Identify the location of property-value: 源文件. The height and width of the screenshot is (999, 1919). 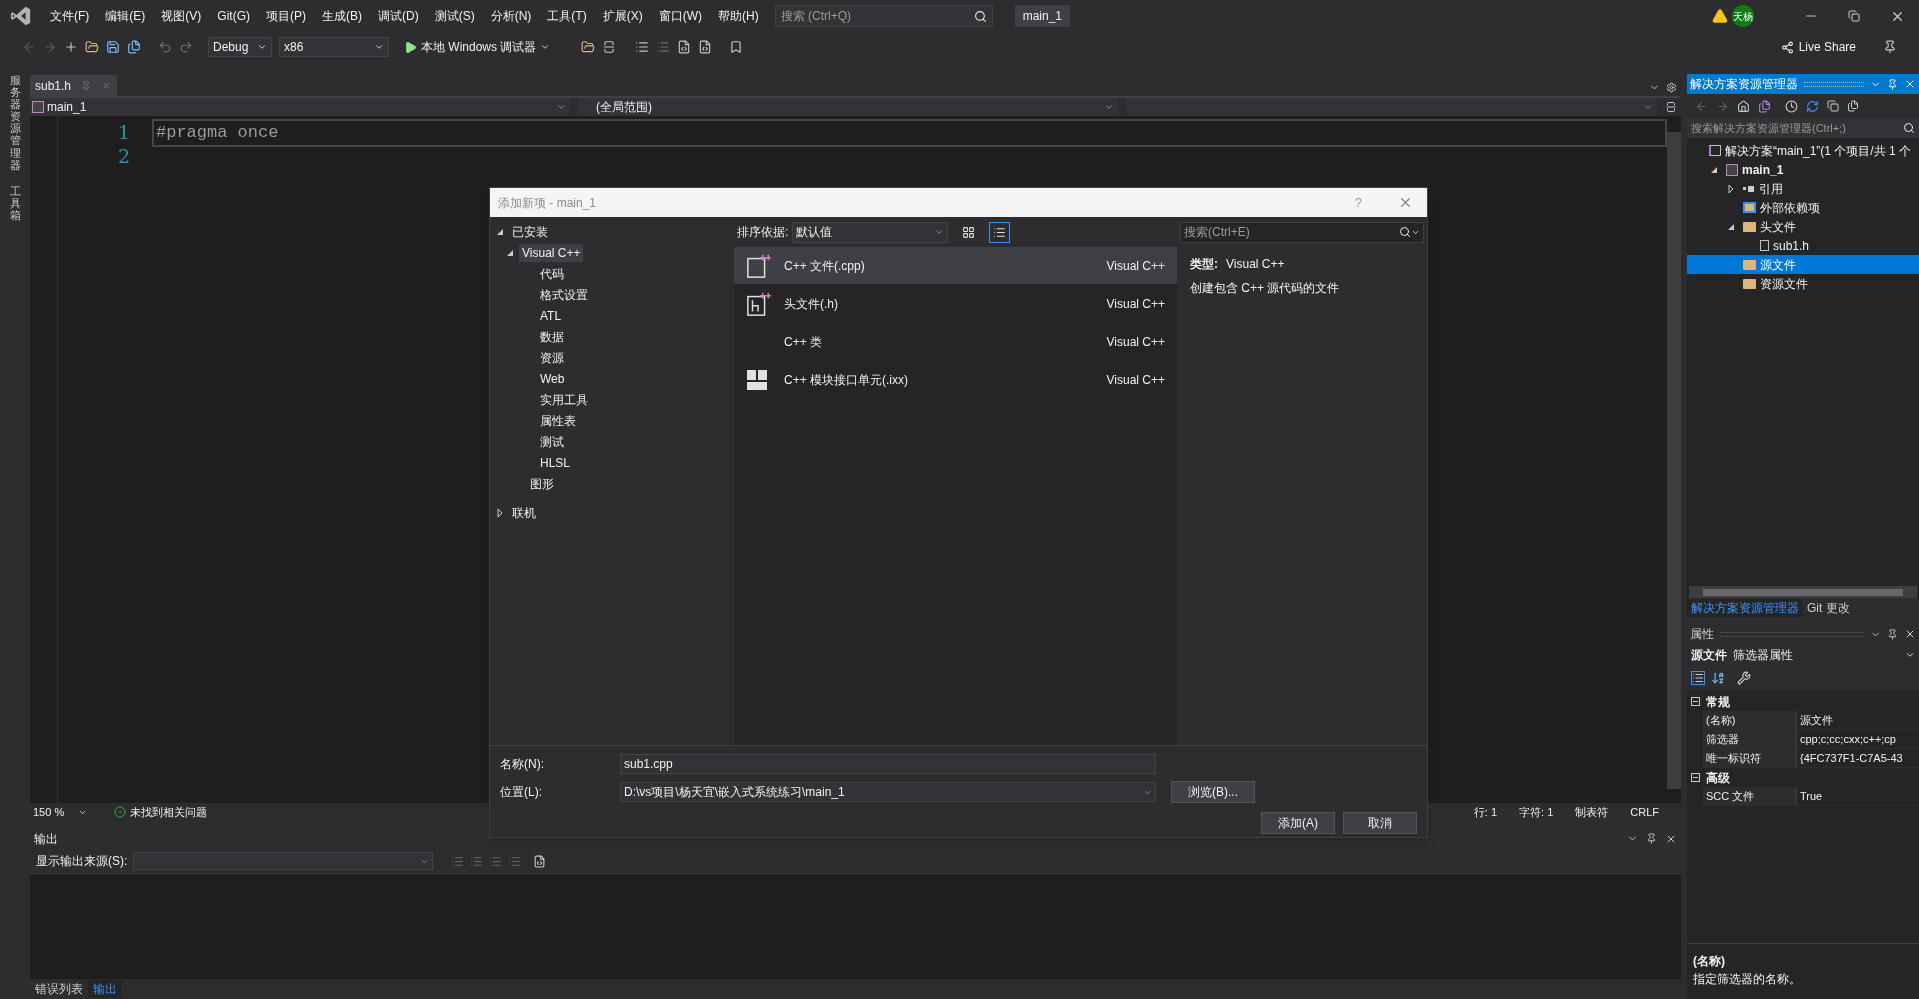
(1857, 720).